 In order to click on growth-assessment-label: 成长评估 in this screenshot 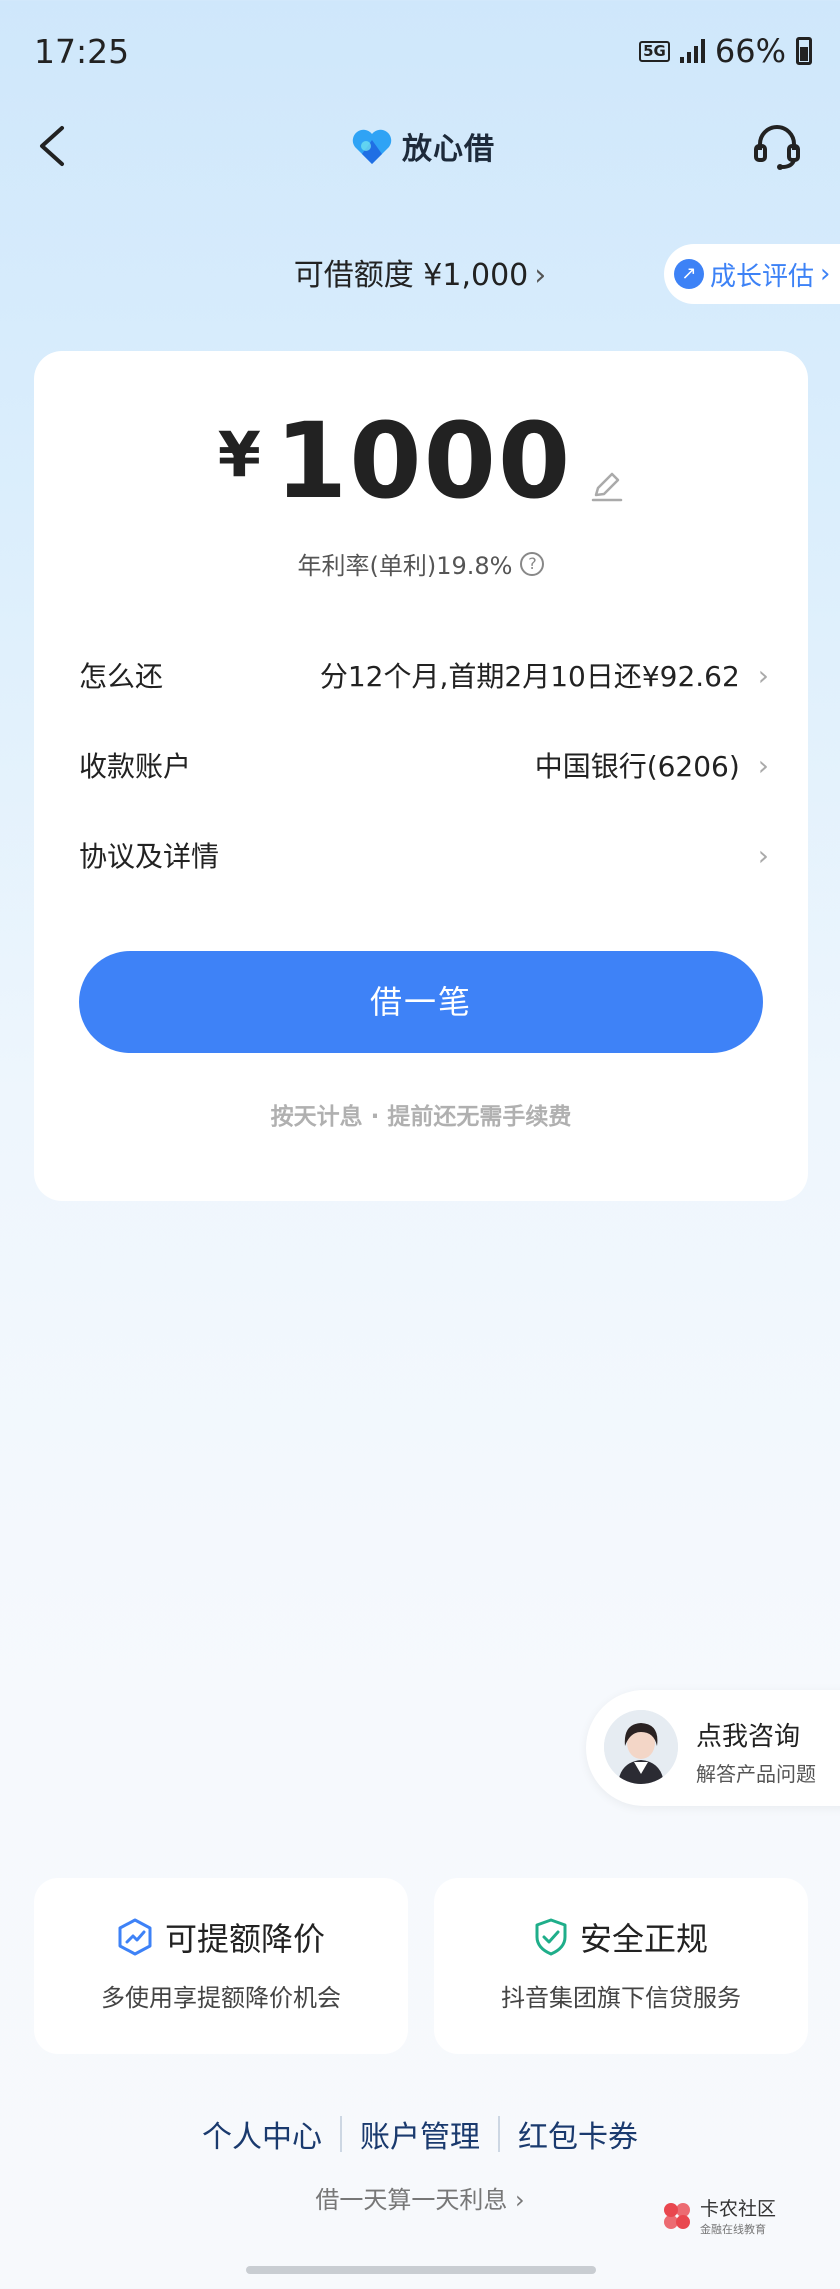, I will do `click(762, 276)`.